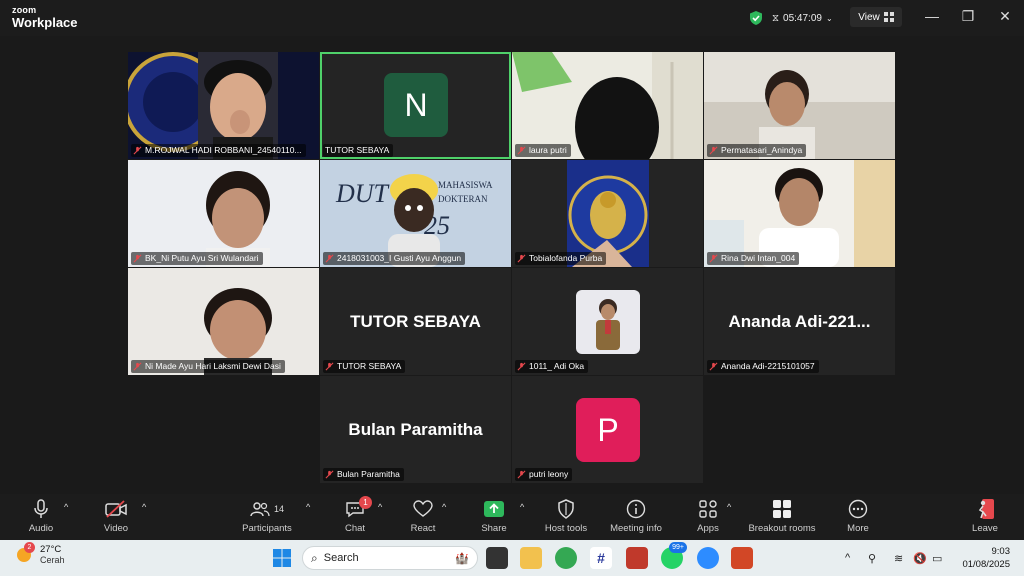 Image resolution: width=1024 pixels, height=576 pixels. What do you see at coordinates (968, 16) in the screenshot?
I see `restore-icon: ❐` at bounding box center [968, 16].